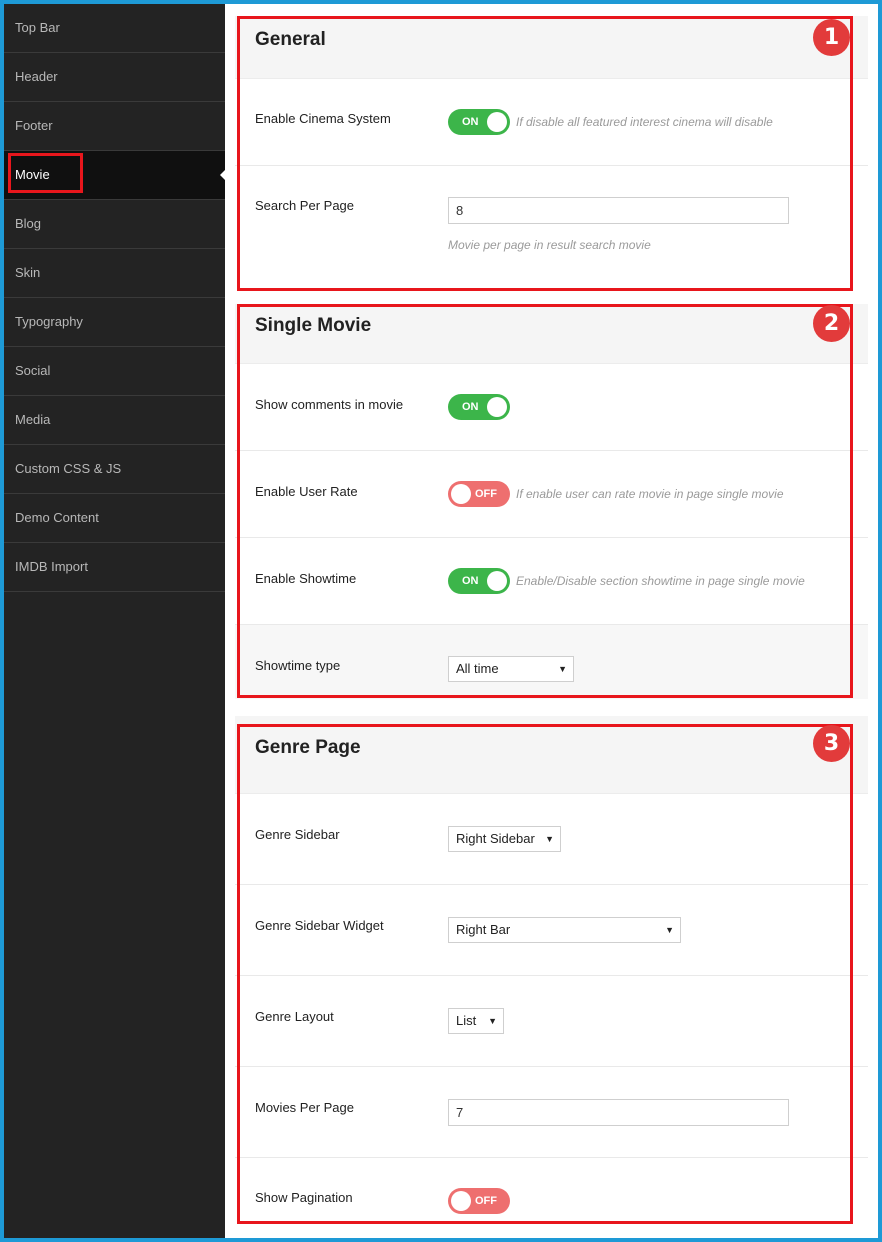  I want to click on sidebar-item-top-bar: Top Bar, so click(114, 28).